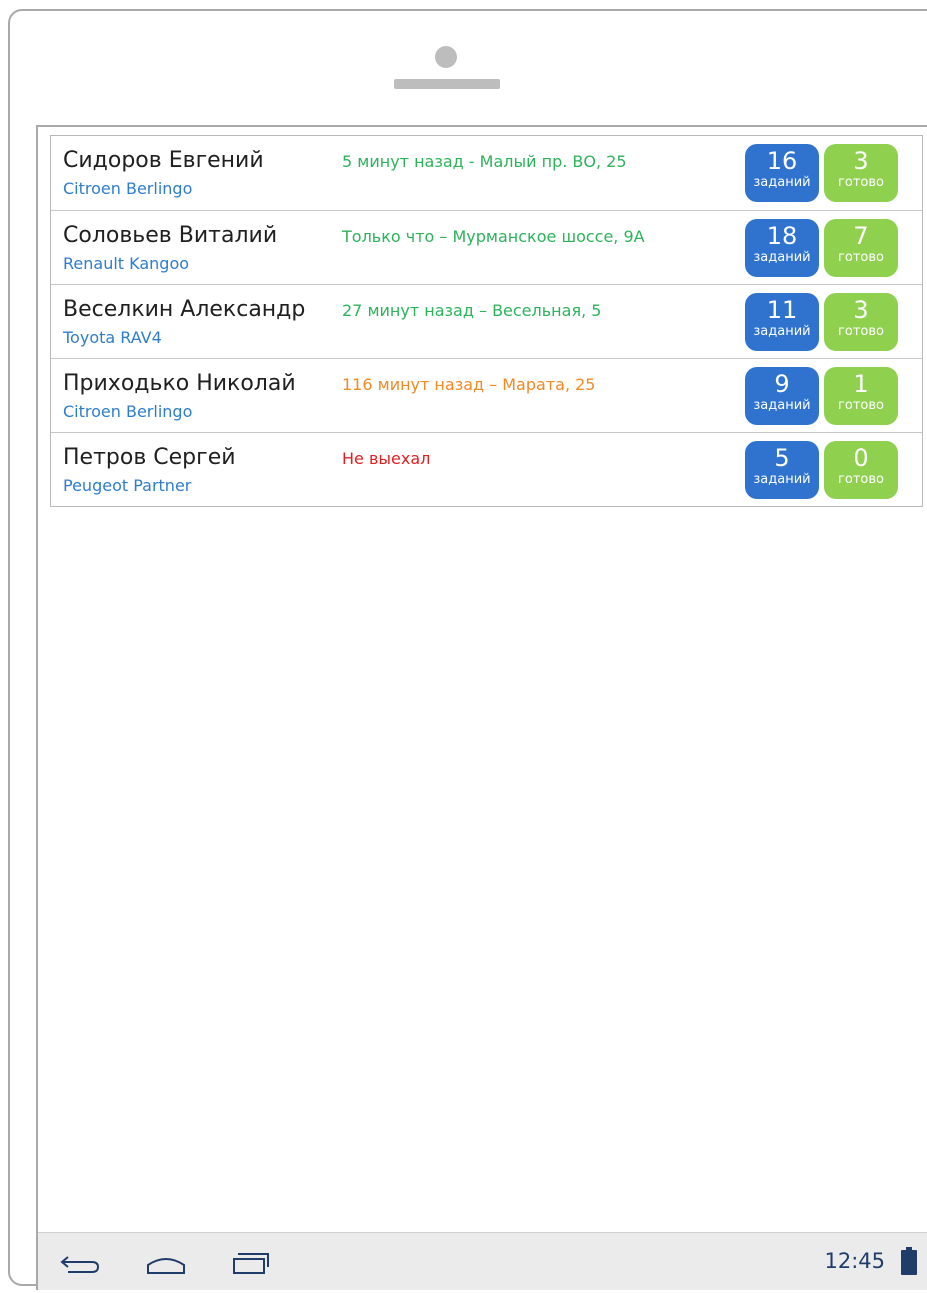 The image size is (927, 1293). What do you see at coordinates (82, 1262) in the screenshot?
I see `back-icon` at bounding box center [82, 1262].